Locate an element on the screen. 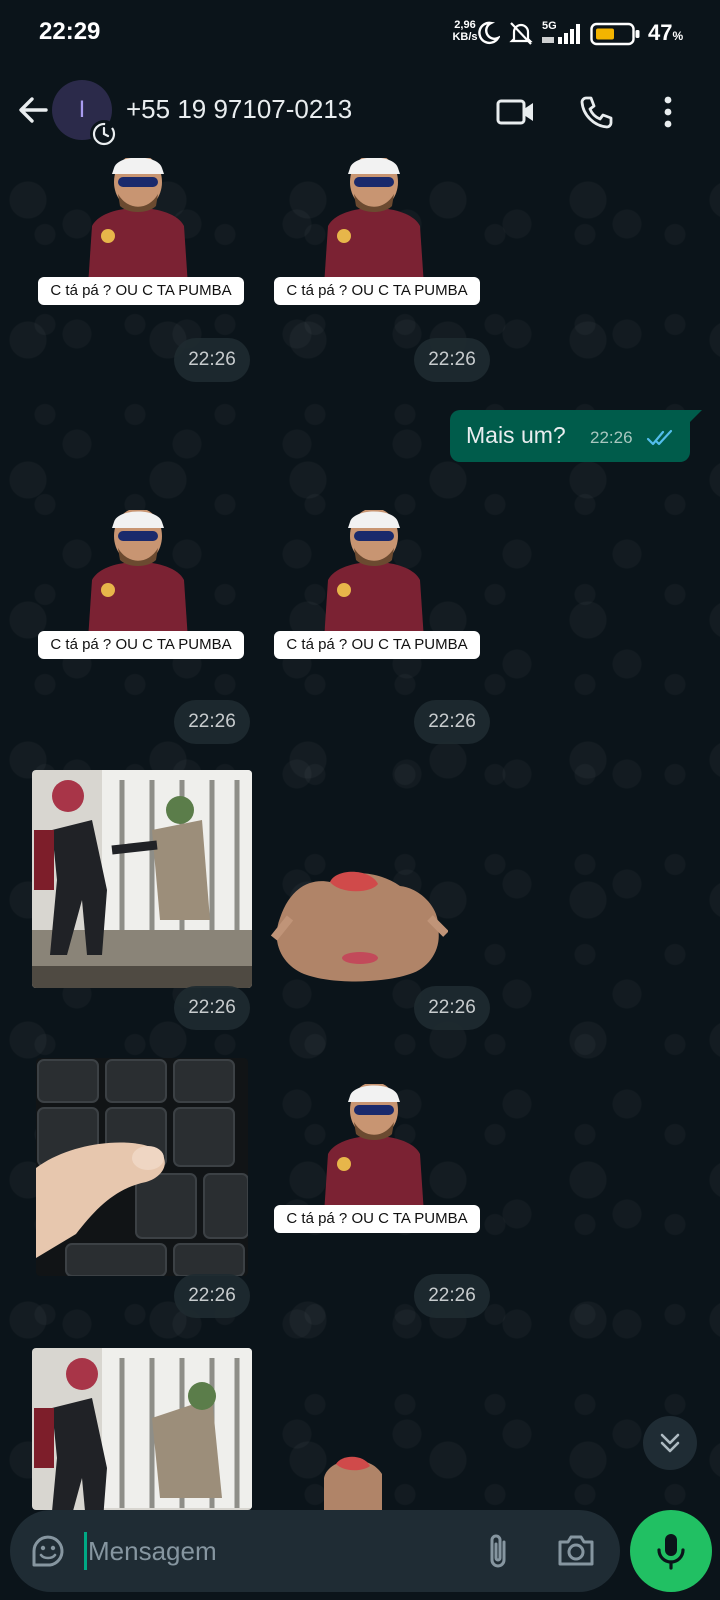  phone-icon is located at coordinates (596, 112).